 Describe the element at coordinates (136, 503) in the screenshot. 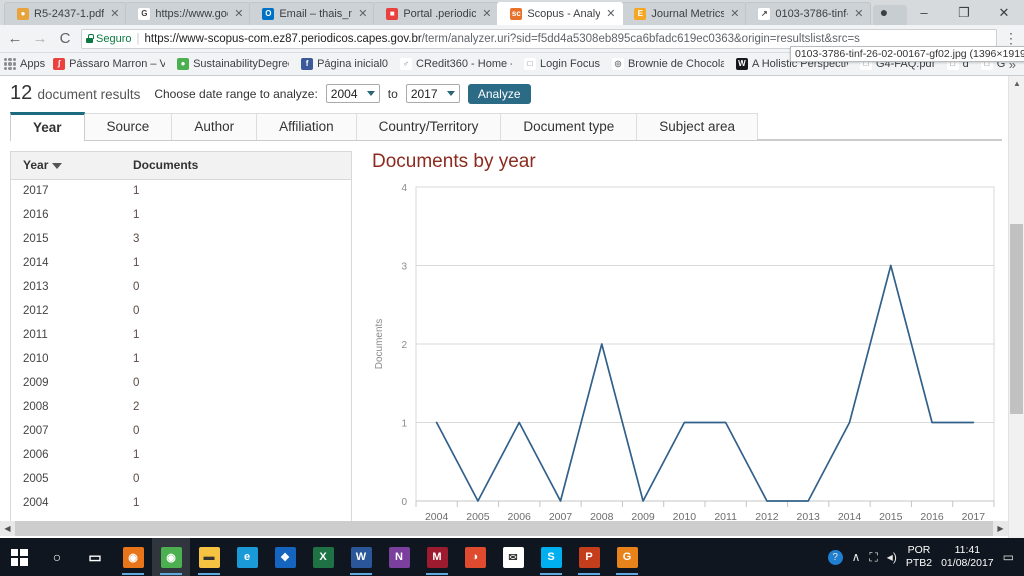

I see `cell-documents: 1` at that location.